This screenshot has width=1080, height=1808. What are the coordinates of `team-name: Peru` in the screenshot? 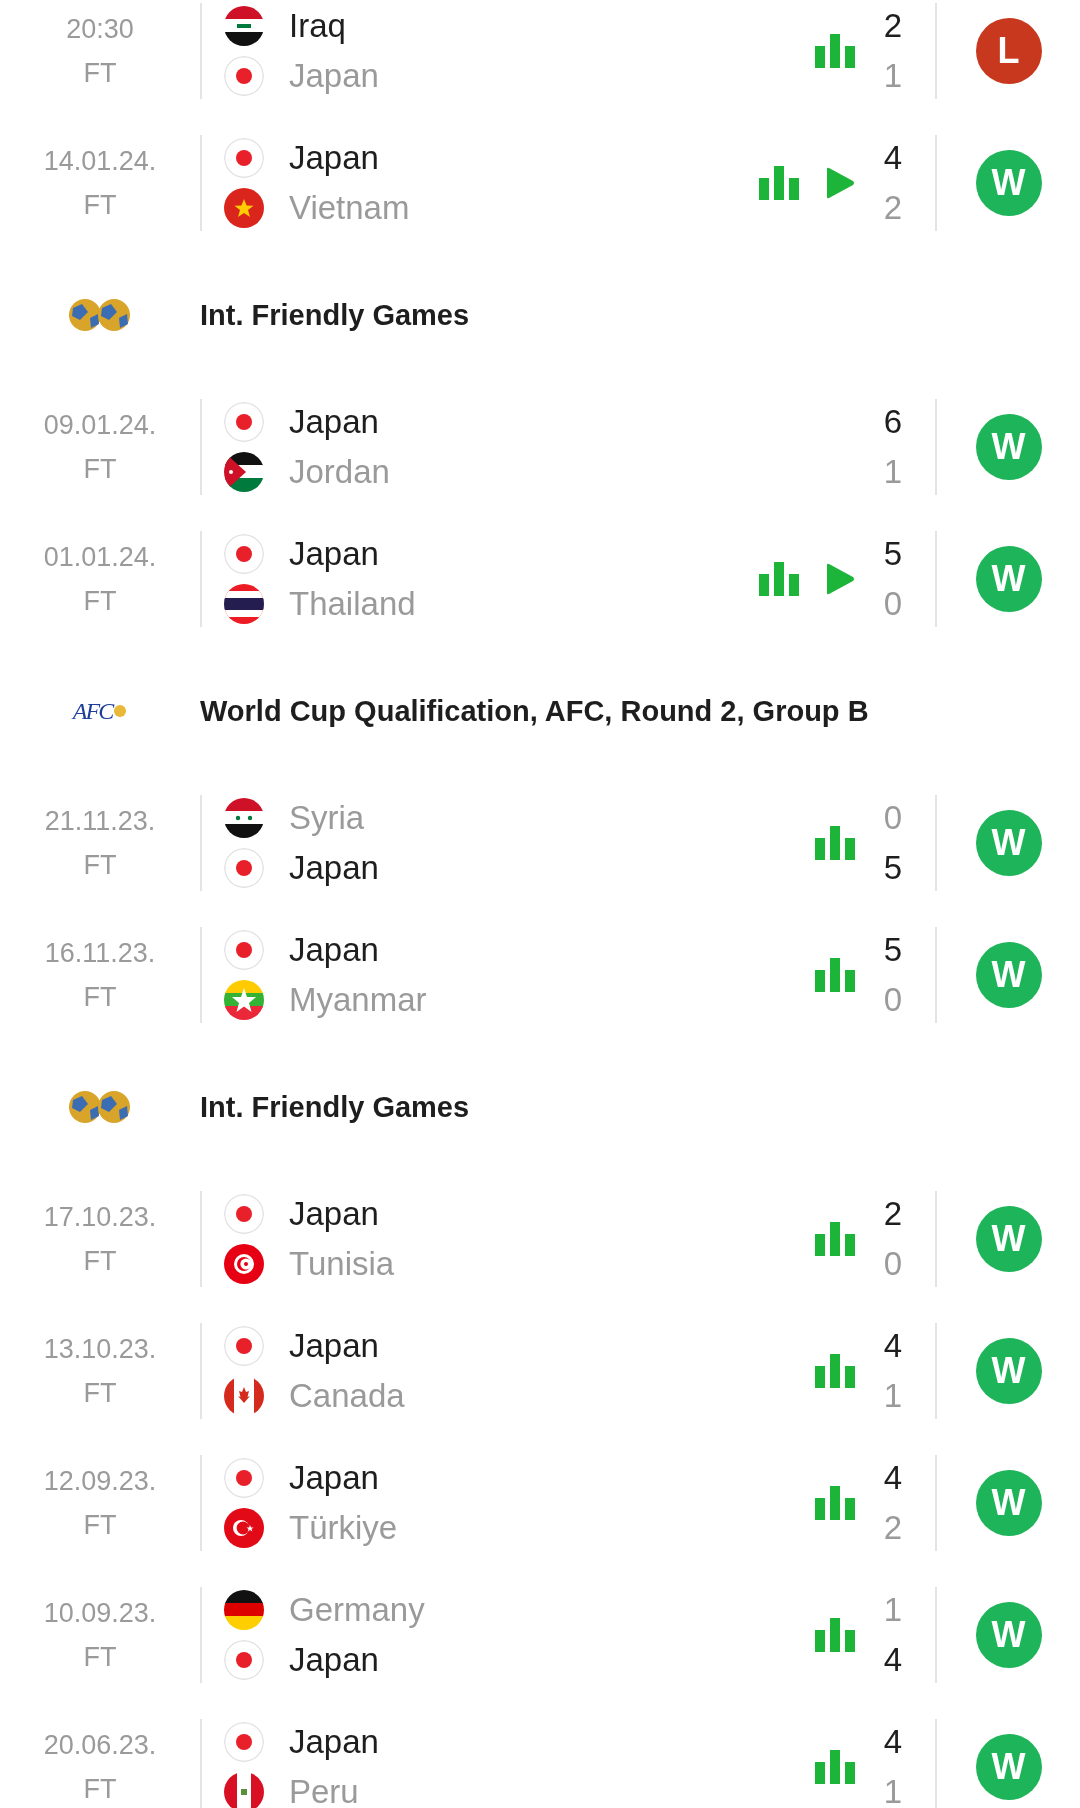 It's located at (324, 1790).